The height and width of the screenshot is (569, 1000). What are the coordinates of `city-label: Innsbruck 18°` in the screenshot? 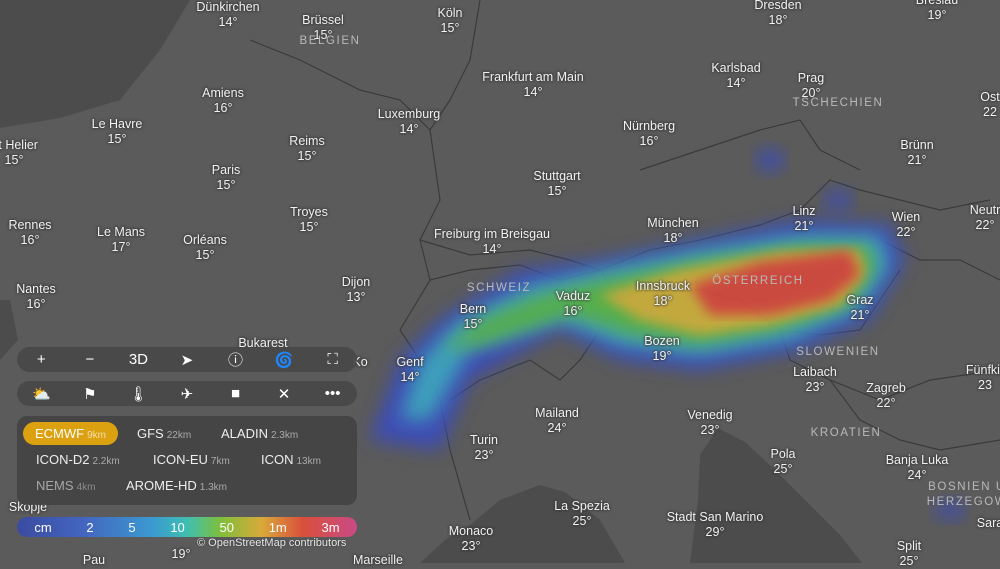 It's located at (663, 294).